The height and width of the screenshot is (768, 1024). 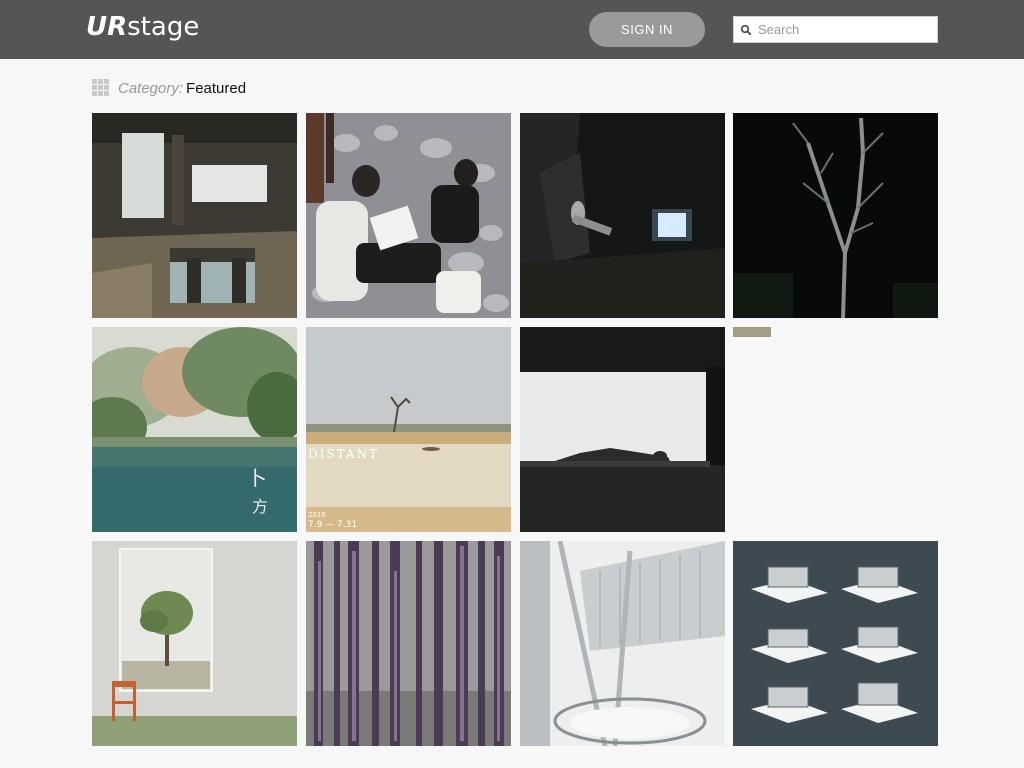 I want to click on photo-forest-lake: 卜 方, so click(x=194, y=429).